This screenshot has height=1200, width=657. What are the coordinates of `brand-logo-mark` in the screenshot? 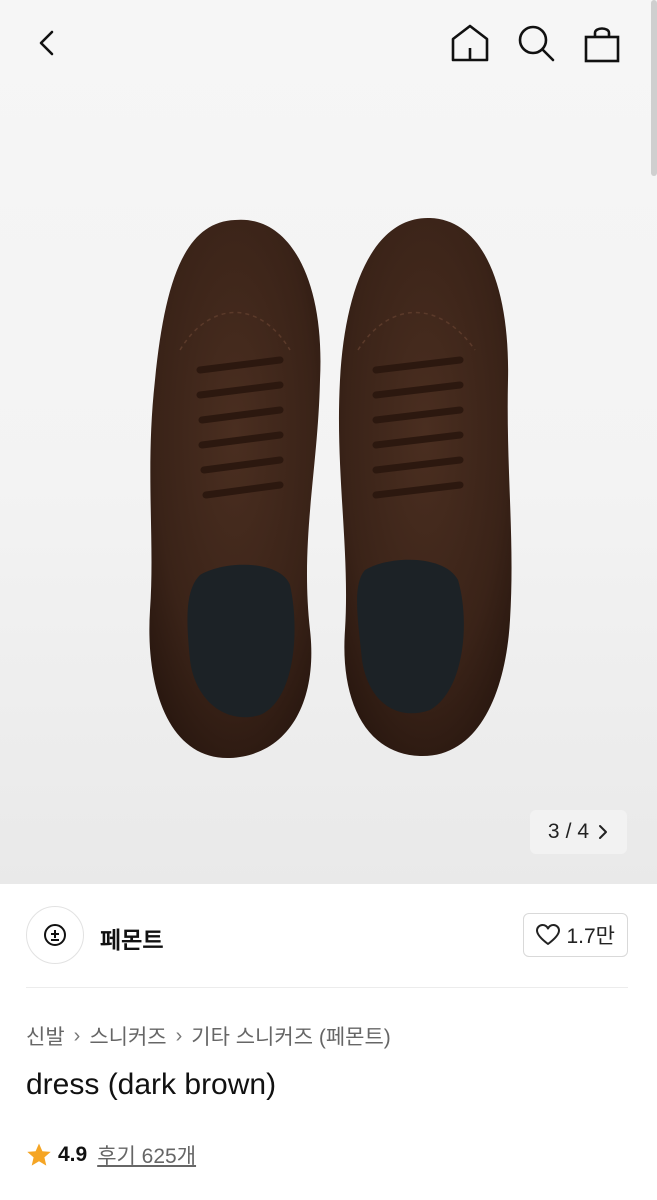 It's located at (55, 935).